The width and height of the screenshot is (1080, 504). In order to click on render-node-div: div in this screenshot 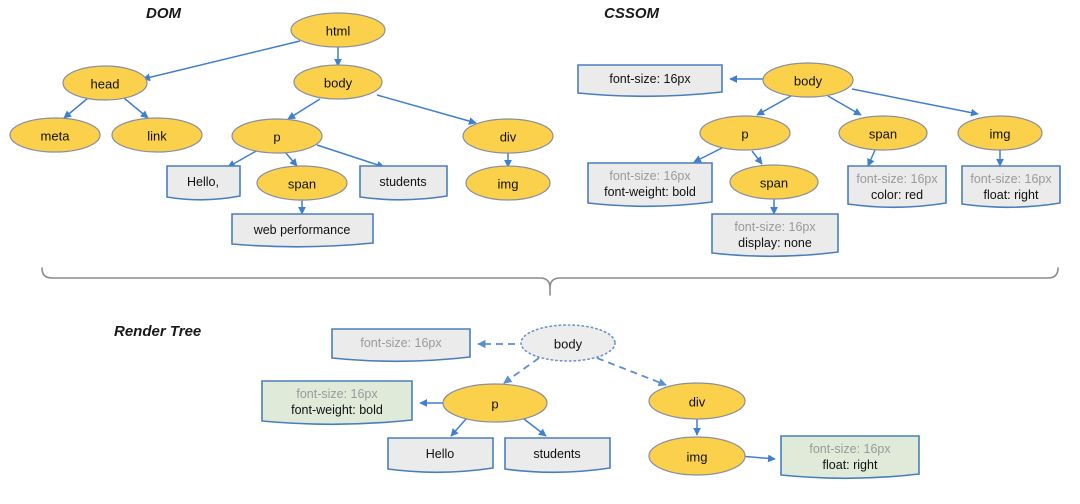, I will do `click(697, 401)`.